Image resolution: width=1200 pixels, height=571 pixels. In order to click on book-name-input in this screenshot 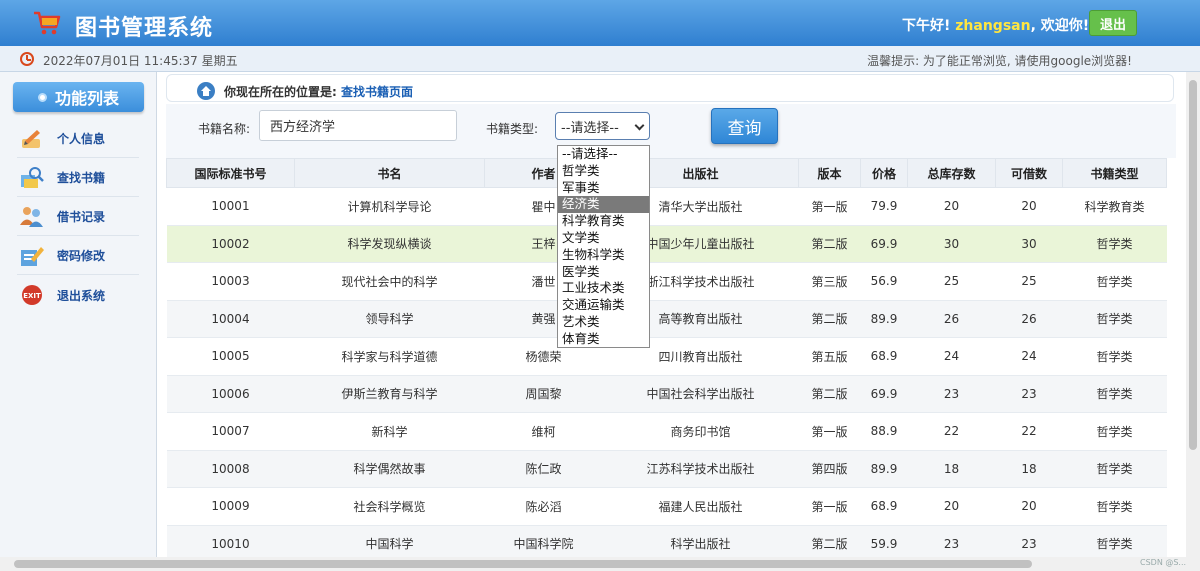, I will do `click(358, 125)`.